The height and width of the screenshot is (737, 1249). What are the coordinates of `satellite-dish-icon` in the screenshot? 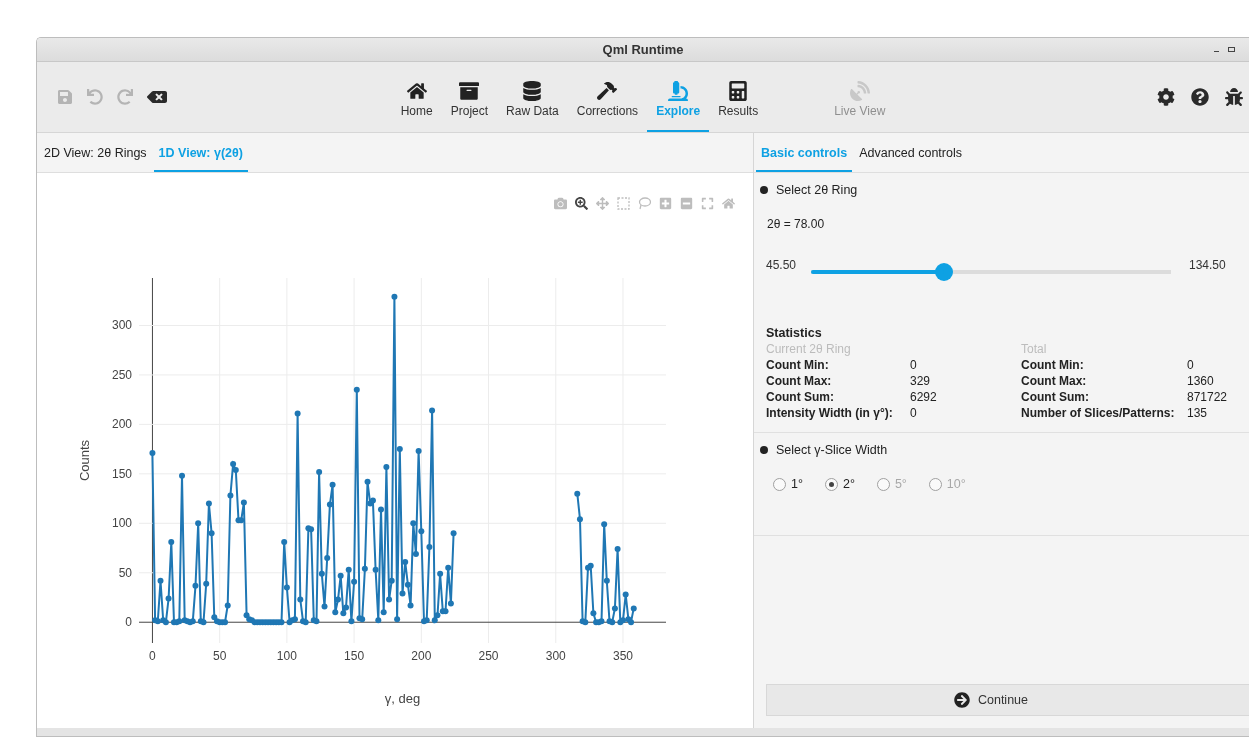 It's located at (859, 90).